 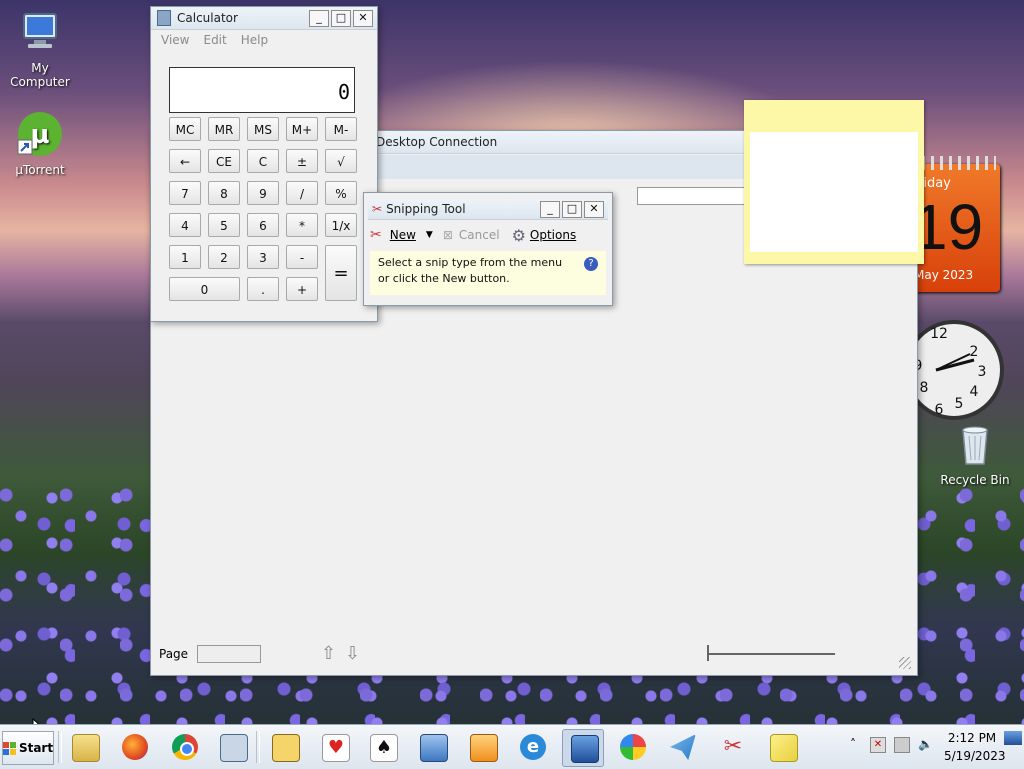 I want to click on options-button: Options, so click(x=553, y=235).